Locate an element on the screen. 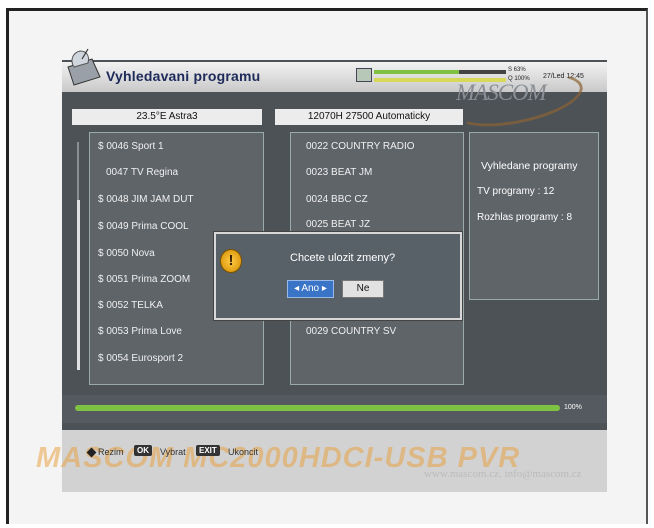 The height and width of the screenshot is (528, 654). ok-key: OK is located at coordinates (143, 450).